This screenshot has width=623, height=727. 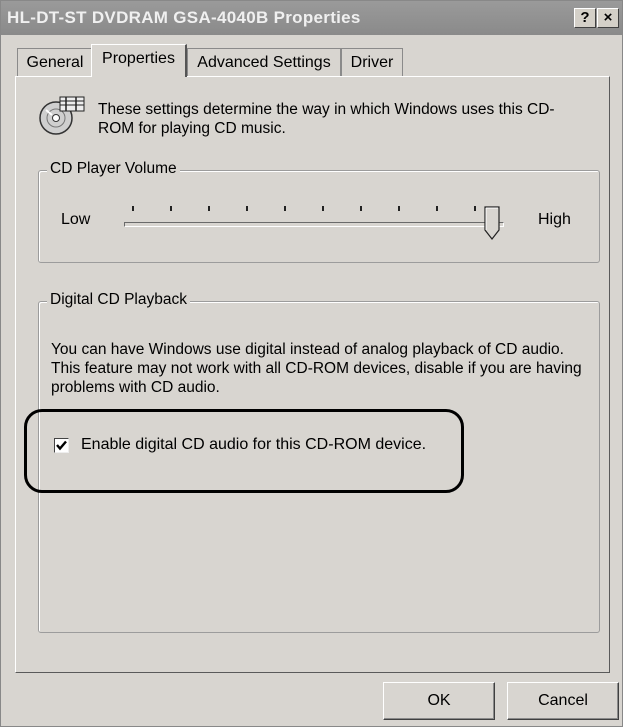 What do you see at coordinates (244, 451) in the screenshot?
I see `annotation-highlight-outline` at bounding box center [244, 451].